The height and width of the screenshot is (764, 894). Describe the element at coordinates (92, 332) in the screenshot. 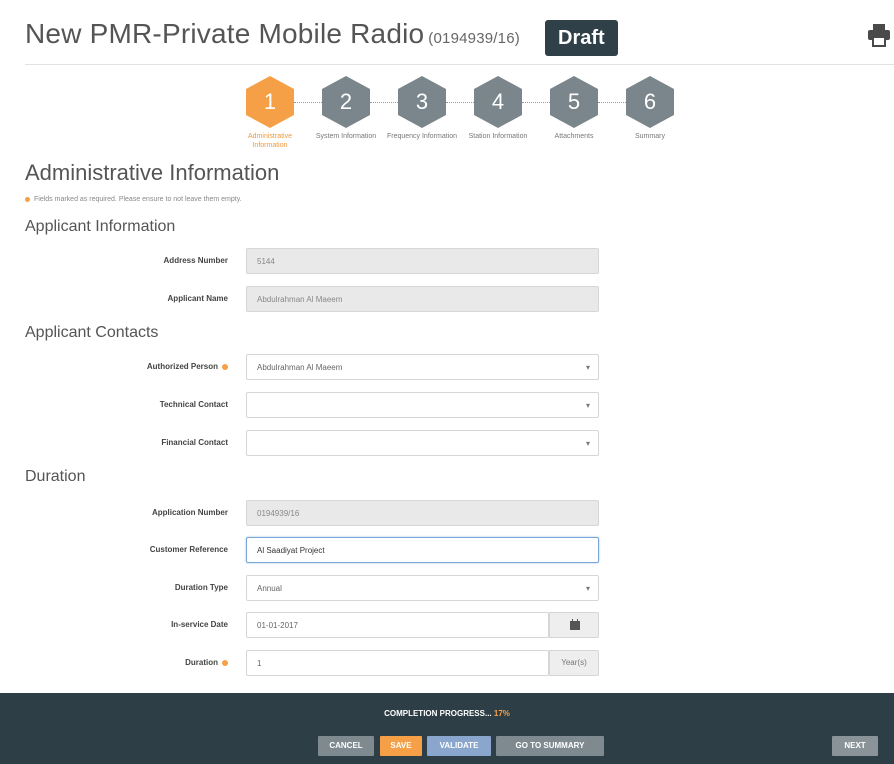

I see `applicant-contacts-heading: Applicant Contacts` at that location.